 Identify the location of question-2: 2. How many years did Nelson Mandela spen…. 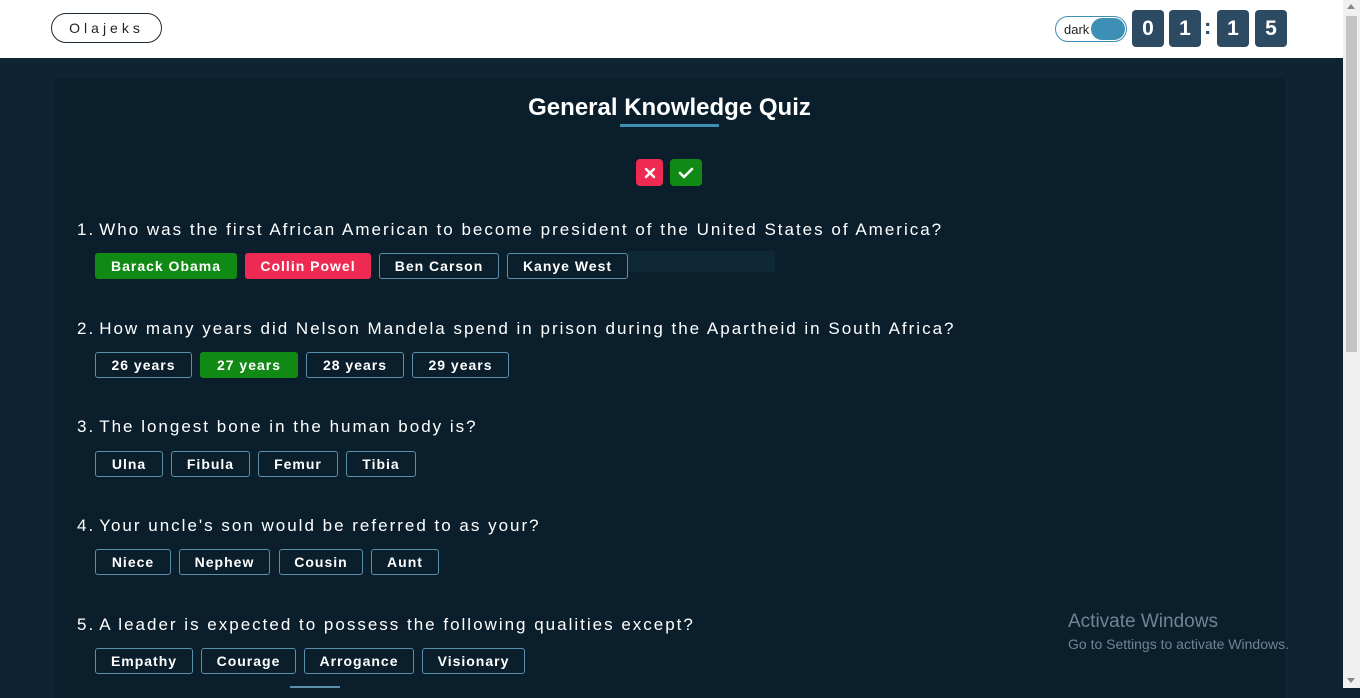
(516, 329).